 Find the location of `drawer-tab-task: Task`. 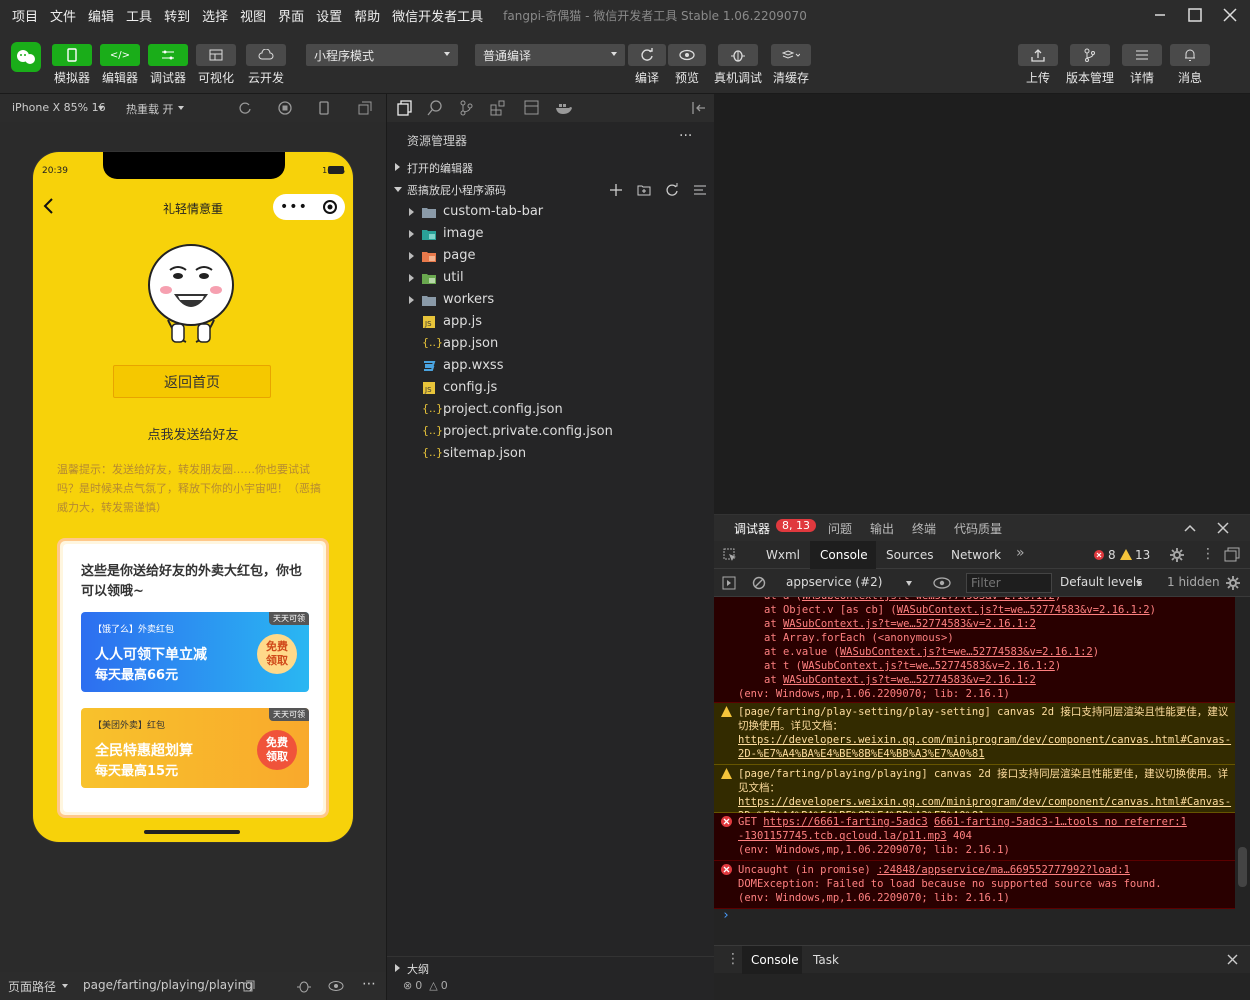

drawer-tab-task: Task is located at coordinates (826, 960).